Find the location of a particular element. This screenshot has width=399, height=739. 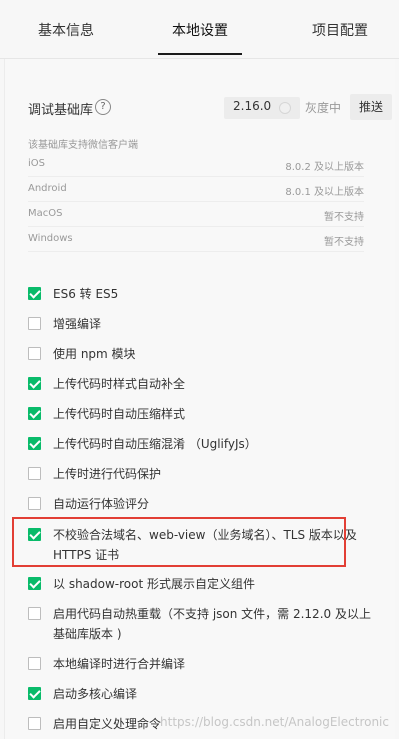

watermark: https://blog.csdn.net/AnalogElectronic is located at coordinates (274, 722).